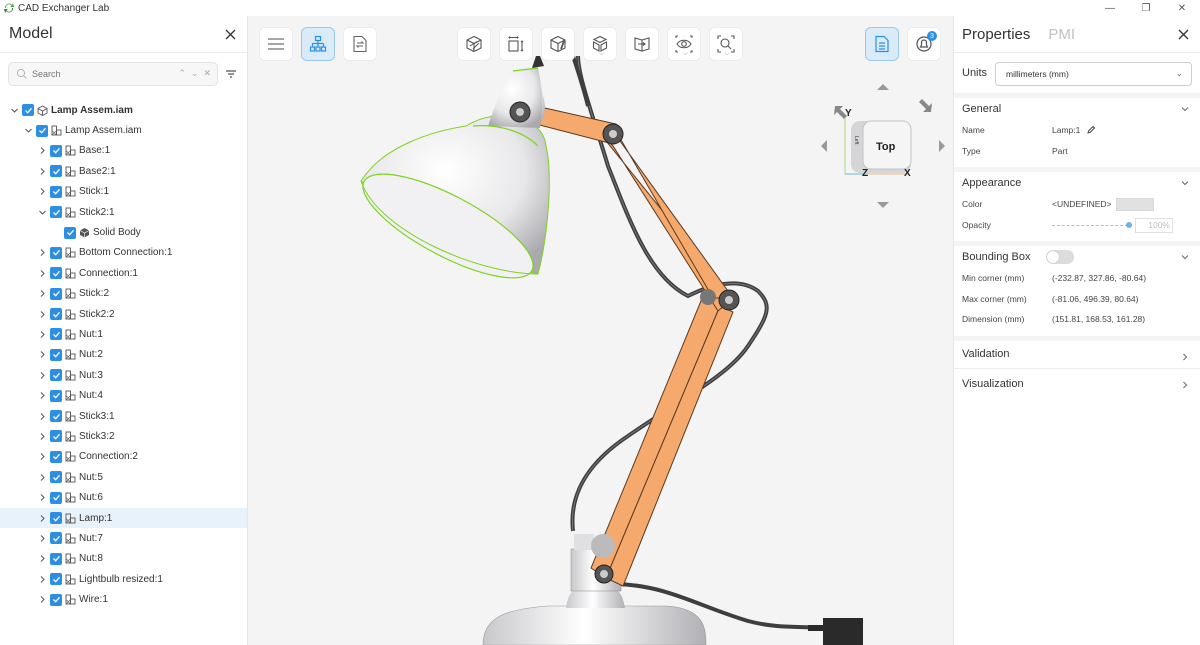 The height and width of the screenshot is (645, 1200). What do you see at coordinates (1129, 224) in the screenshot?
I see `opacity-slider-handle` at bounding box center [1129, 224].